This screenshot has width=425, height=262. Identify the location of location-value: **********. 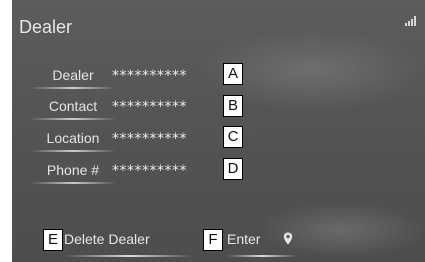
(149, 139).